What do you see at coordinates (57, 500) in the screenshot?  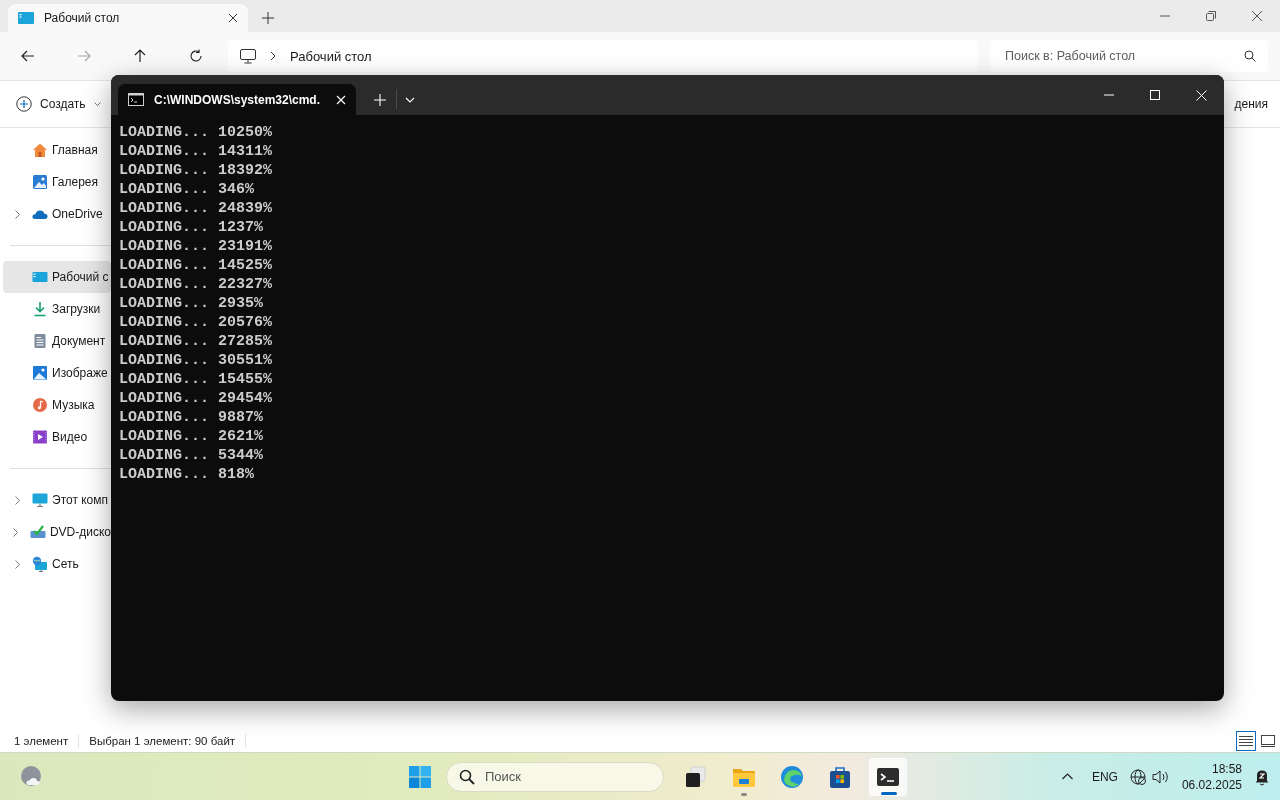 I see `sidebar-item: Этот комп` at bounding box center [57, 500].